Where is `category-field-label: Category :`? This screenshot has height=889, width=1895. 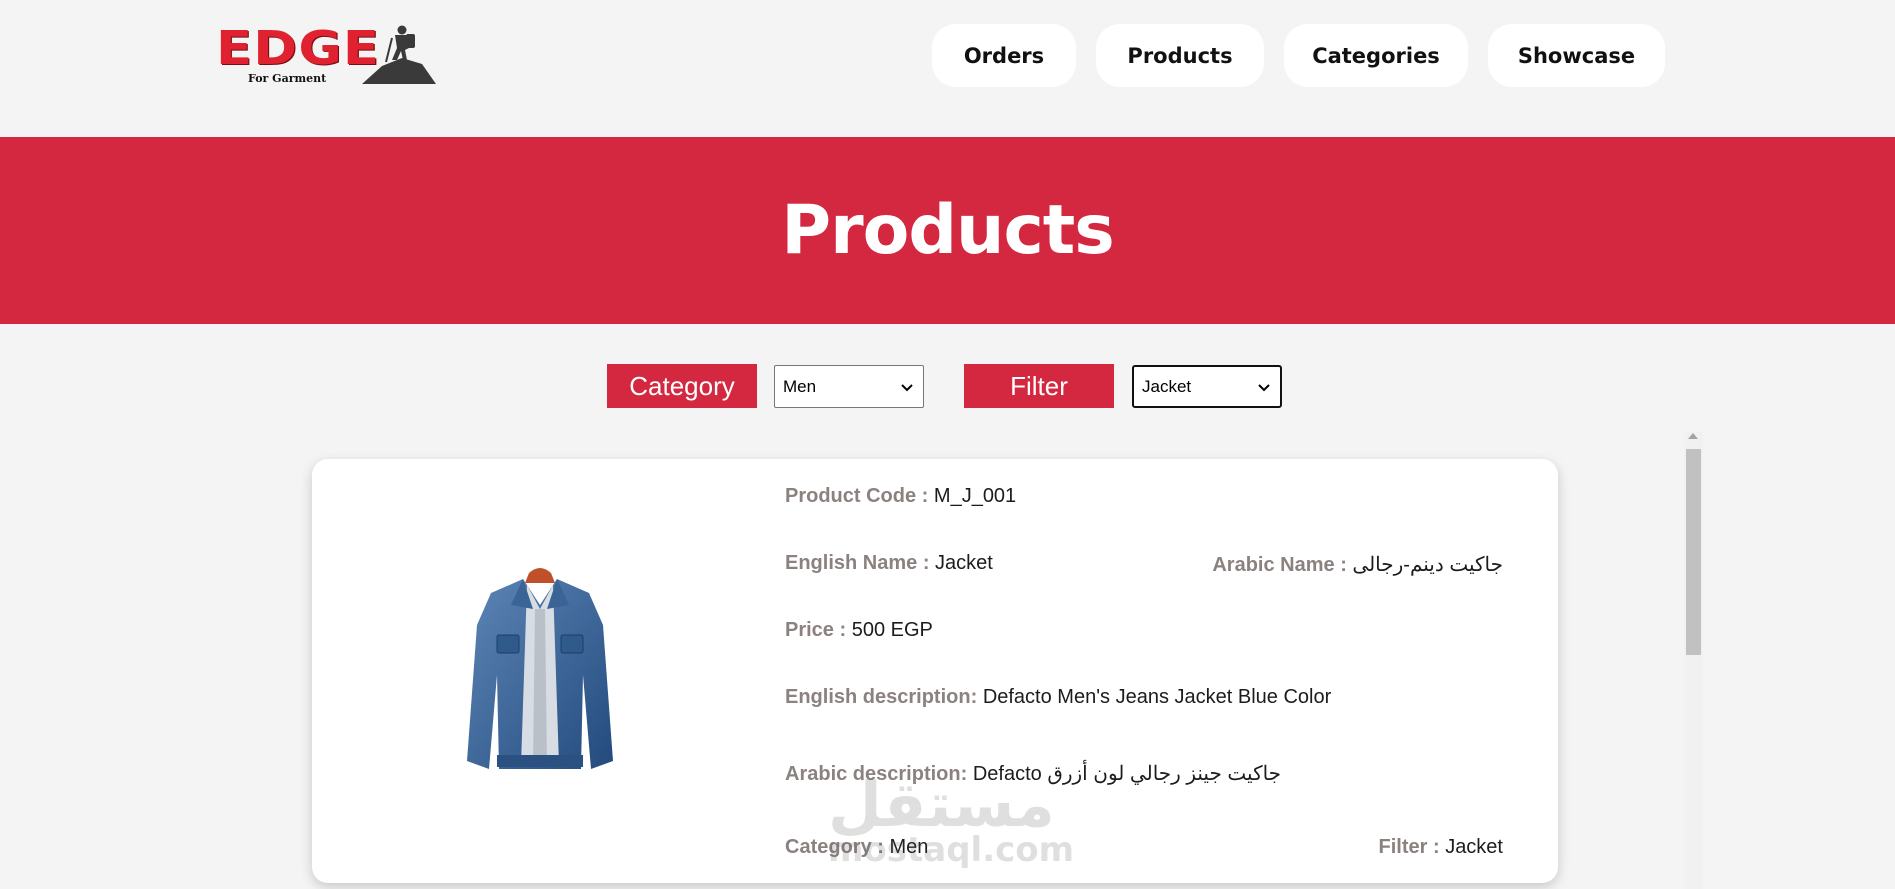 category-field-label: Category : is located at coordinates (834, 847).